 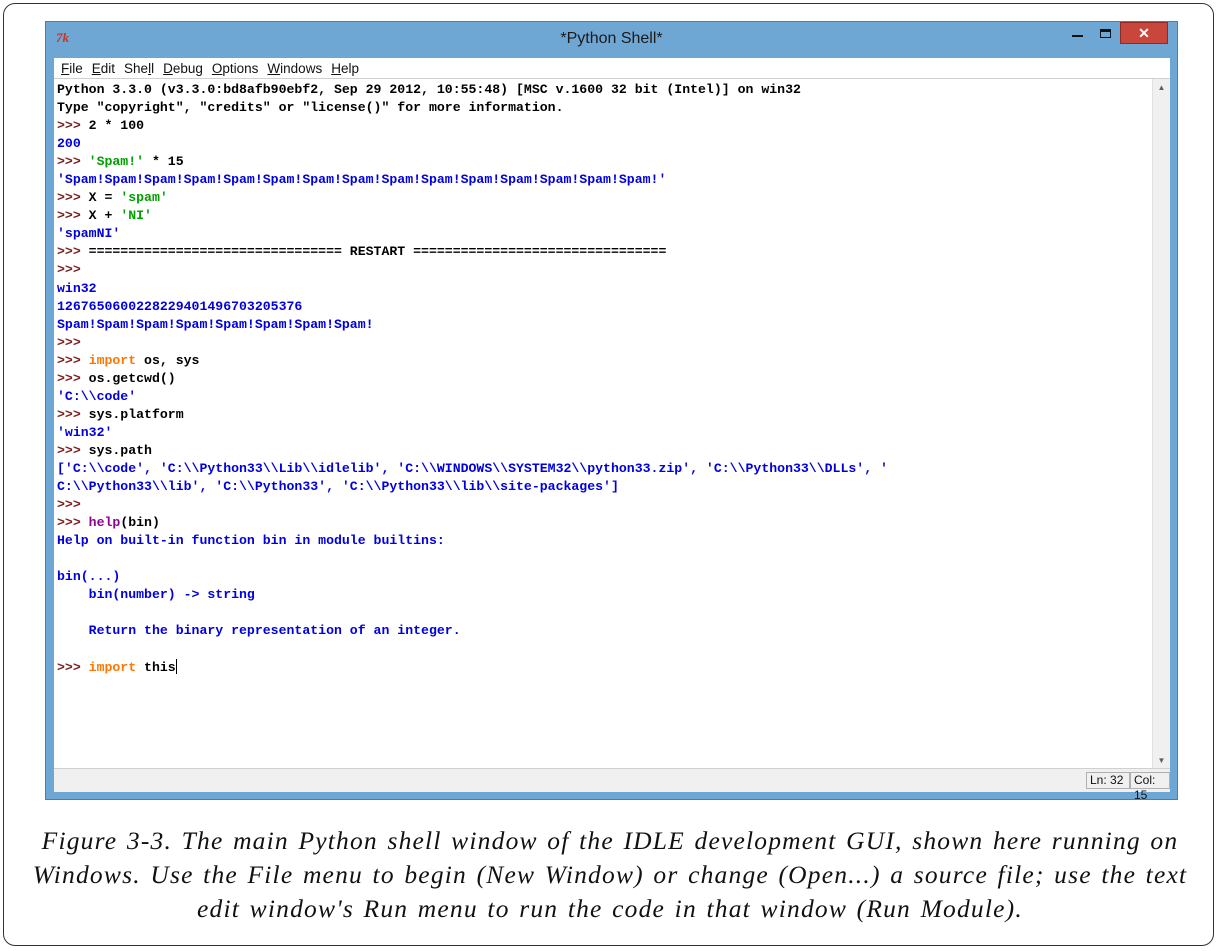 What do you see at coordinates (180, 306) in the screenshot?
I see `shell-line: 1267650600228229401496703205376` at bounding box center [180, 306].